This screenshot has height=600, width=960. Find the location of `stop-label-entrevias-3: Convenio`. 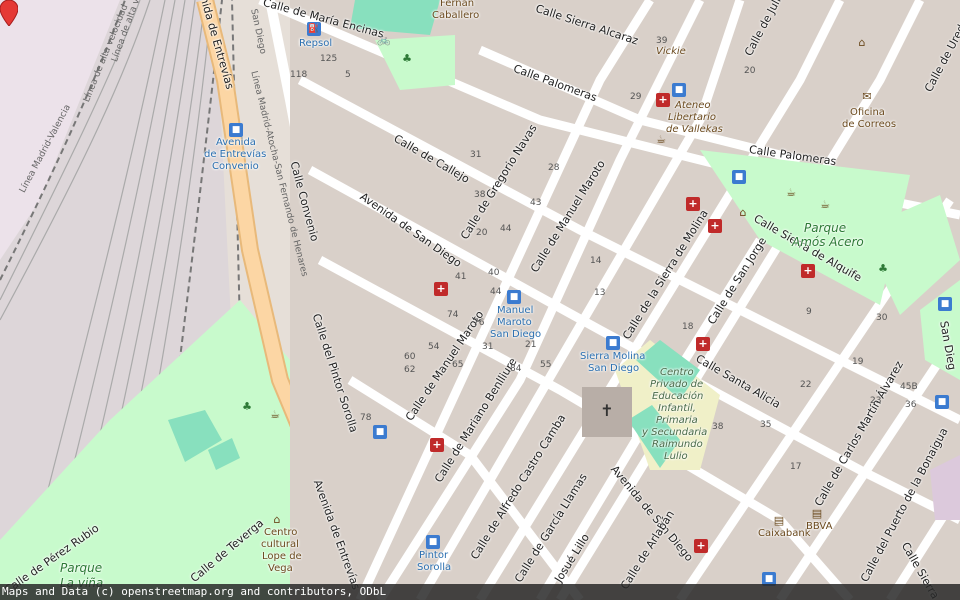

stop-label-entrevias-3: Convenio is located at coordinates (235, 166).